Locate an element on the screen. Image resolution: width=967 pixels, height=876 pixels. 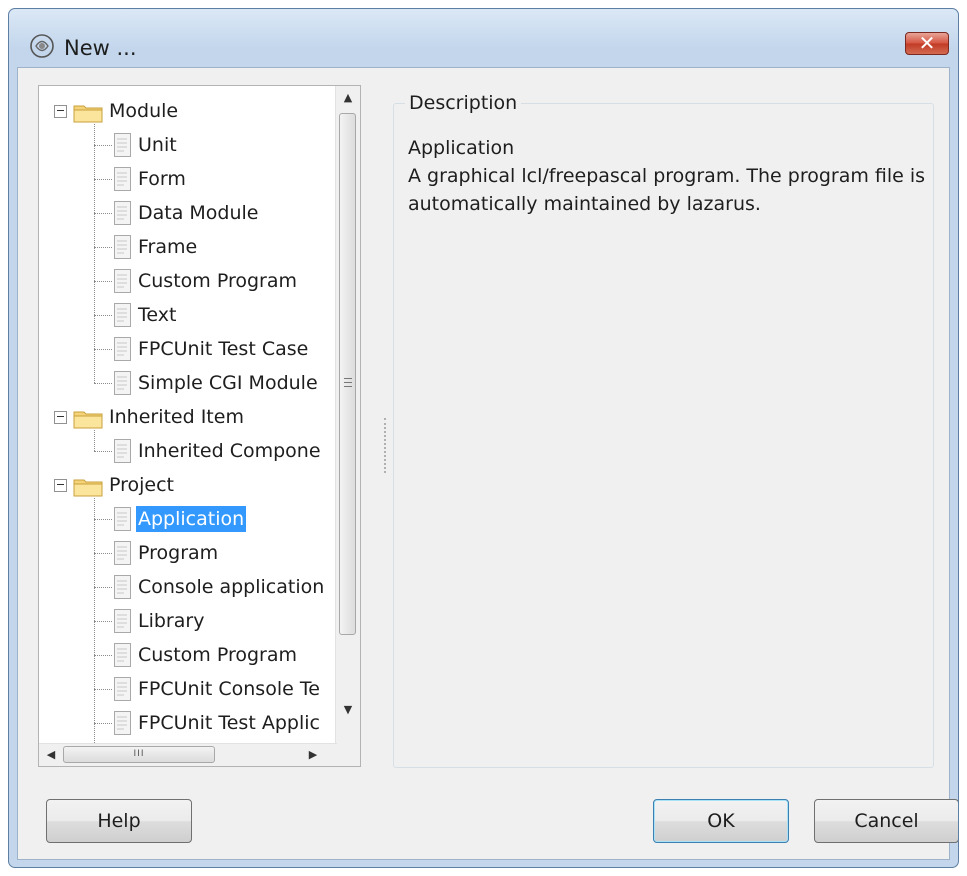
tree-item-node: Program is located at coordinates (188, 553).